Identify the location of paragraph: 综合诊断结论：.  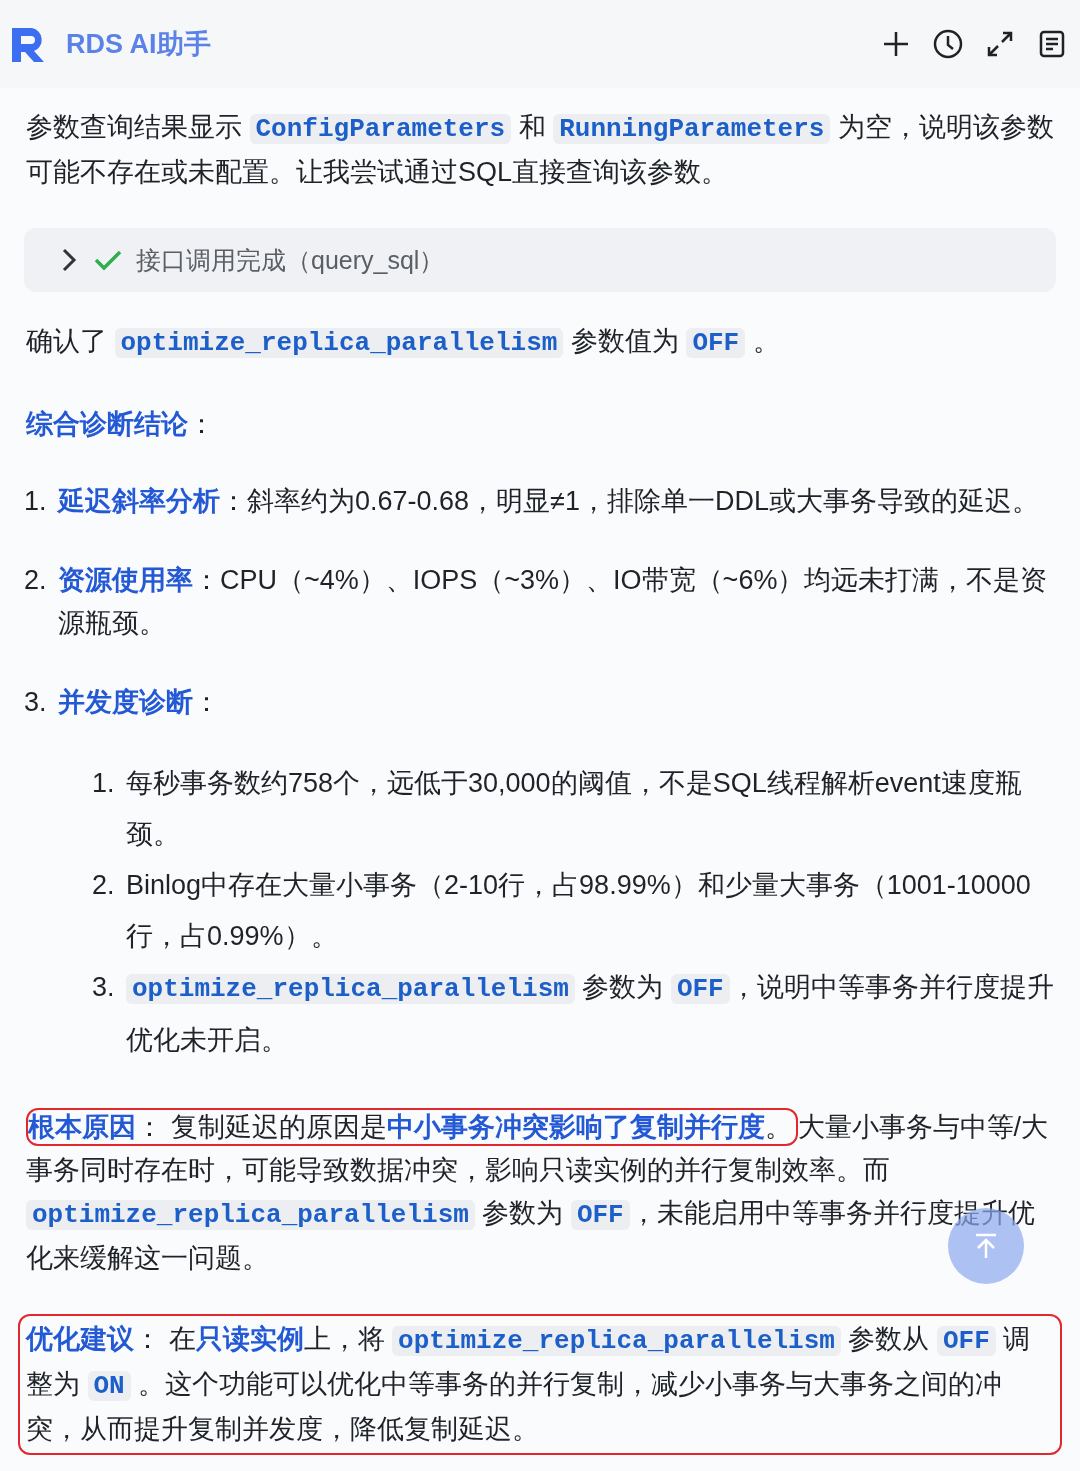
(120, 424).